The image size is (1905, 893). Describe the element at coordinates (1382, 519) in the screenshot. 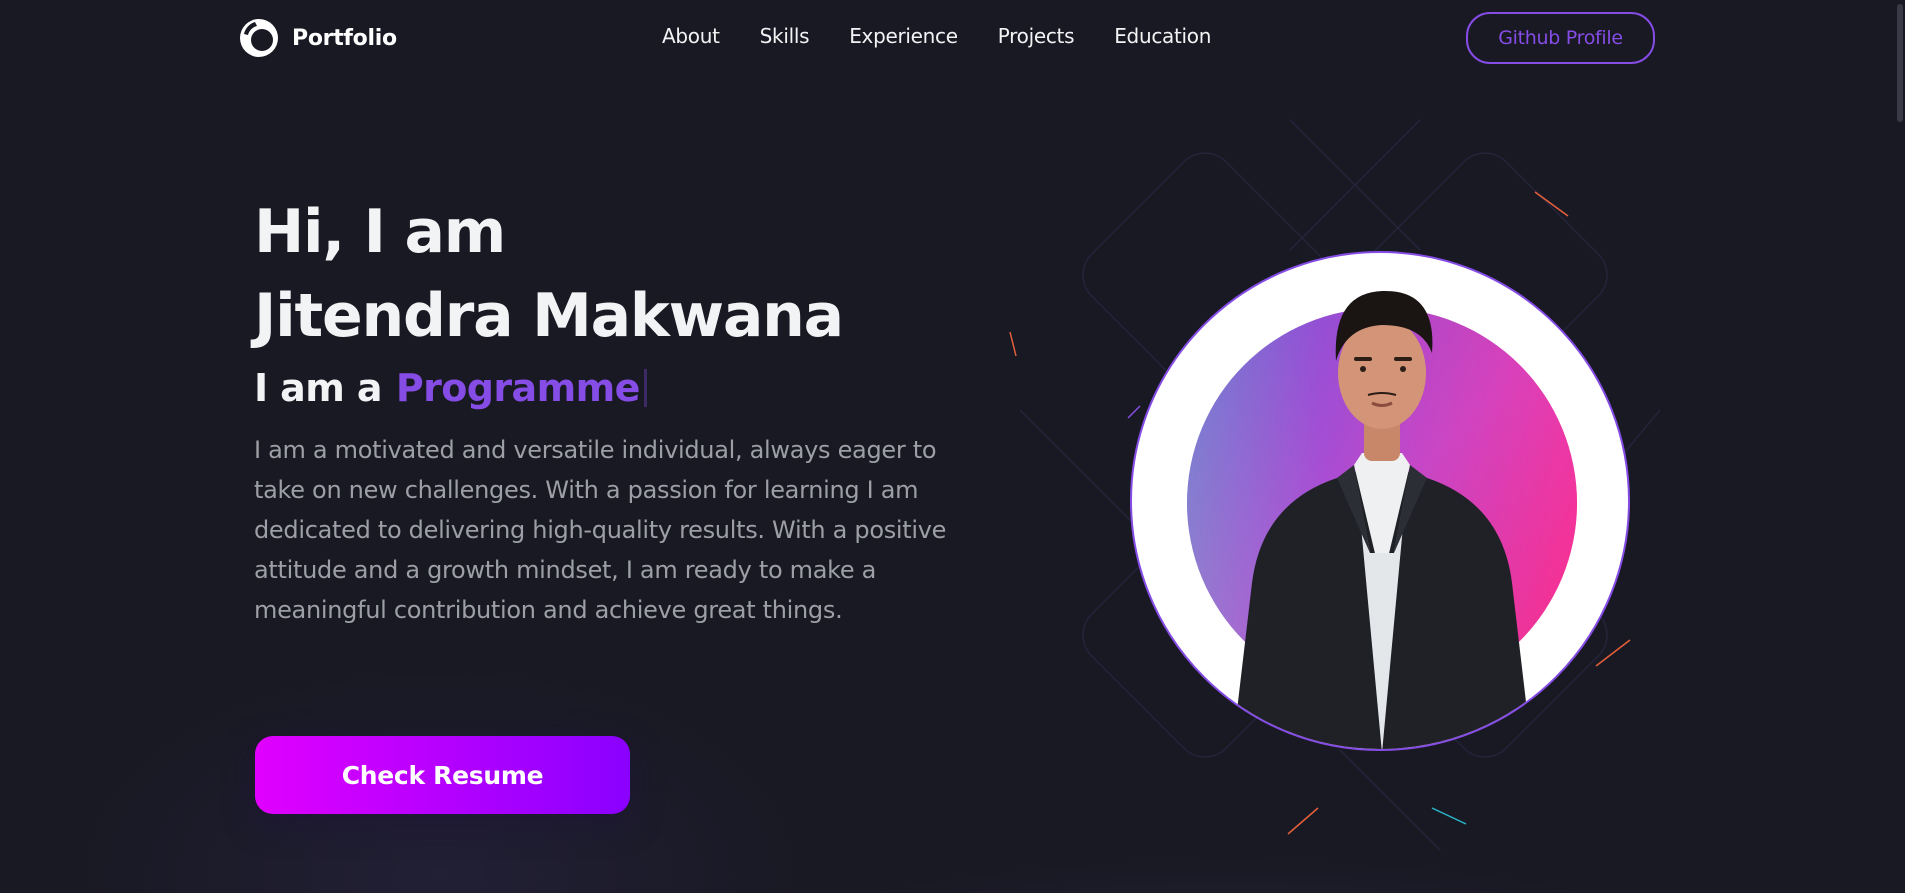

I see `profile-portrait-image` at that location.